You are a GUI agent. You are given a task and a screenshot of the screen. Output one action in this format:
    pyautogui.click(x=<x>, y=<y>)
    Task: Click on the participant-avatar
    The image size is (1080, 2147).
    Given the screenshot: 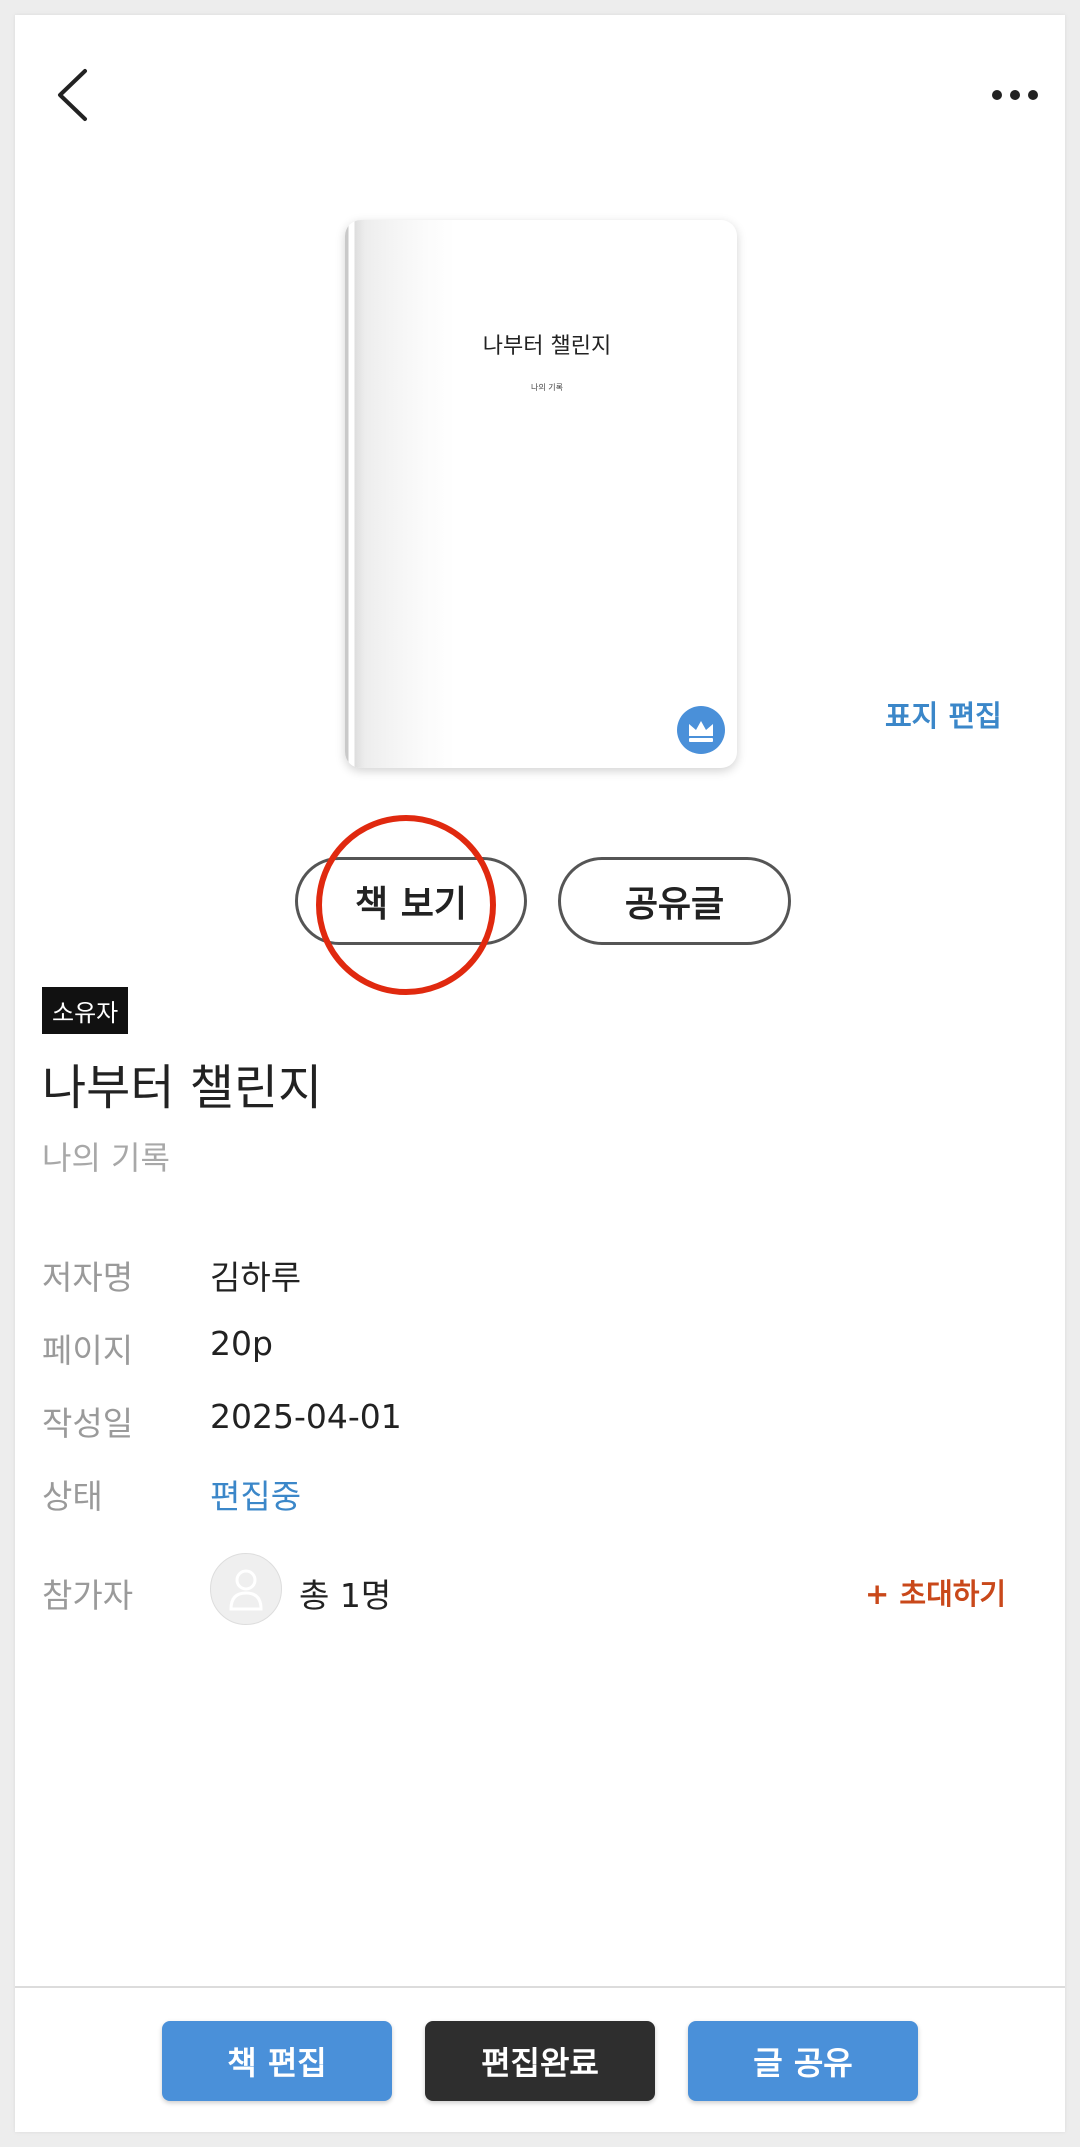 What is the action you would take?
    pyautogui.click(x=246, y=1589)
    